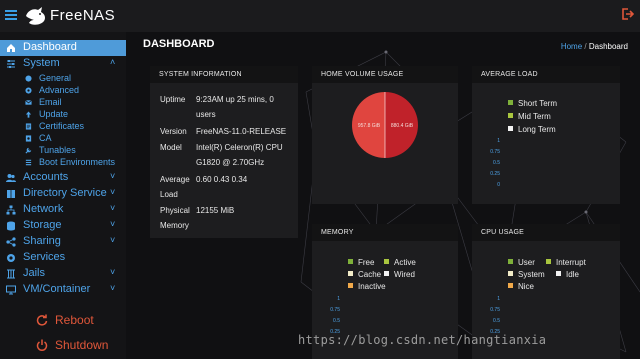  I want to click on legend-label: User, so click(526, 262).